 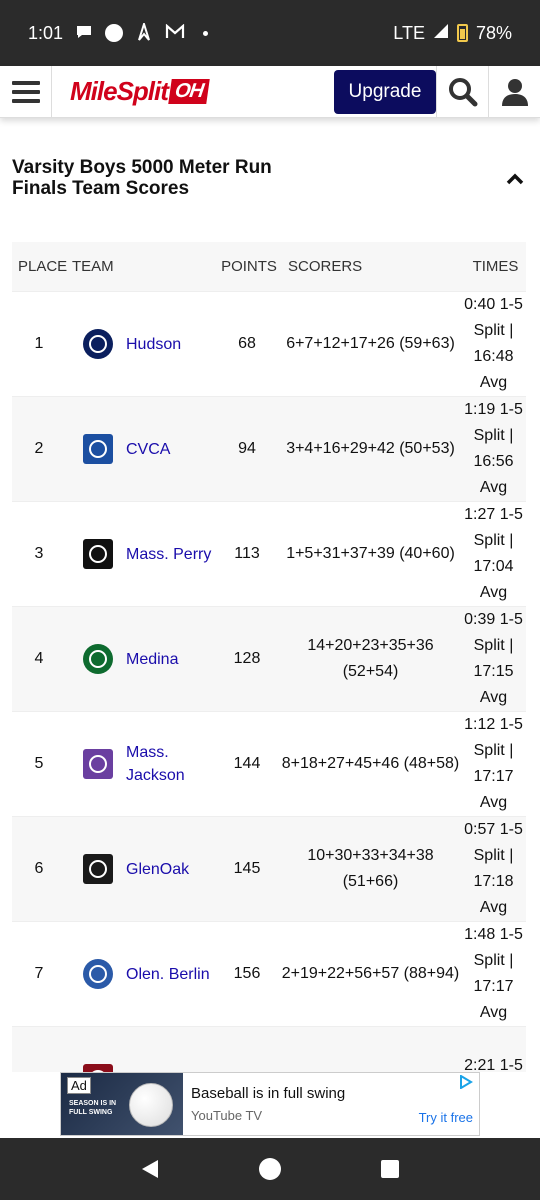 I want to click on upgrade-button: Upgrade, so click(x=385, y=91).